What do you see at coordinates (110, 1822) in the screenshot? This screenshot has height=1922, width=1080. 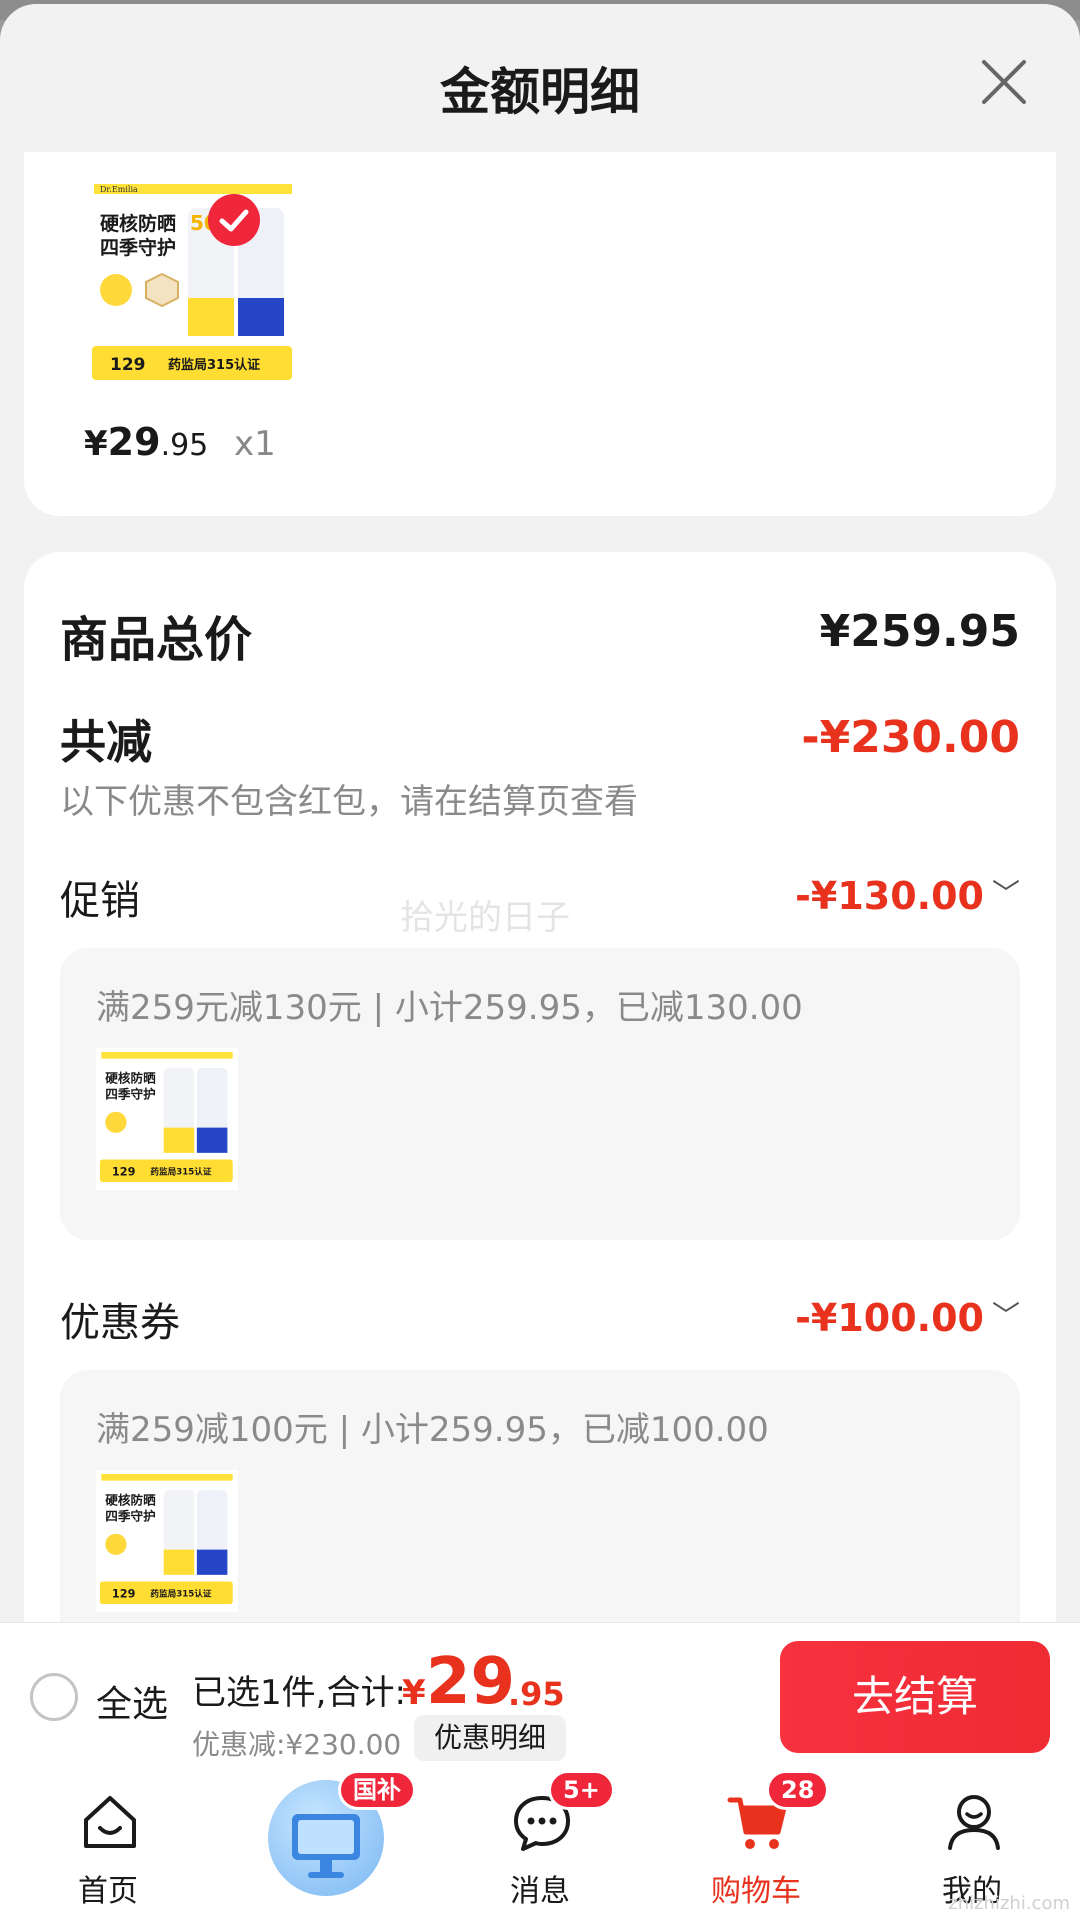 I see `home-icon` at bounding box center [110, 1822].